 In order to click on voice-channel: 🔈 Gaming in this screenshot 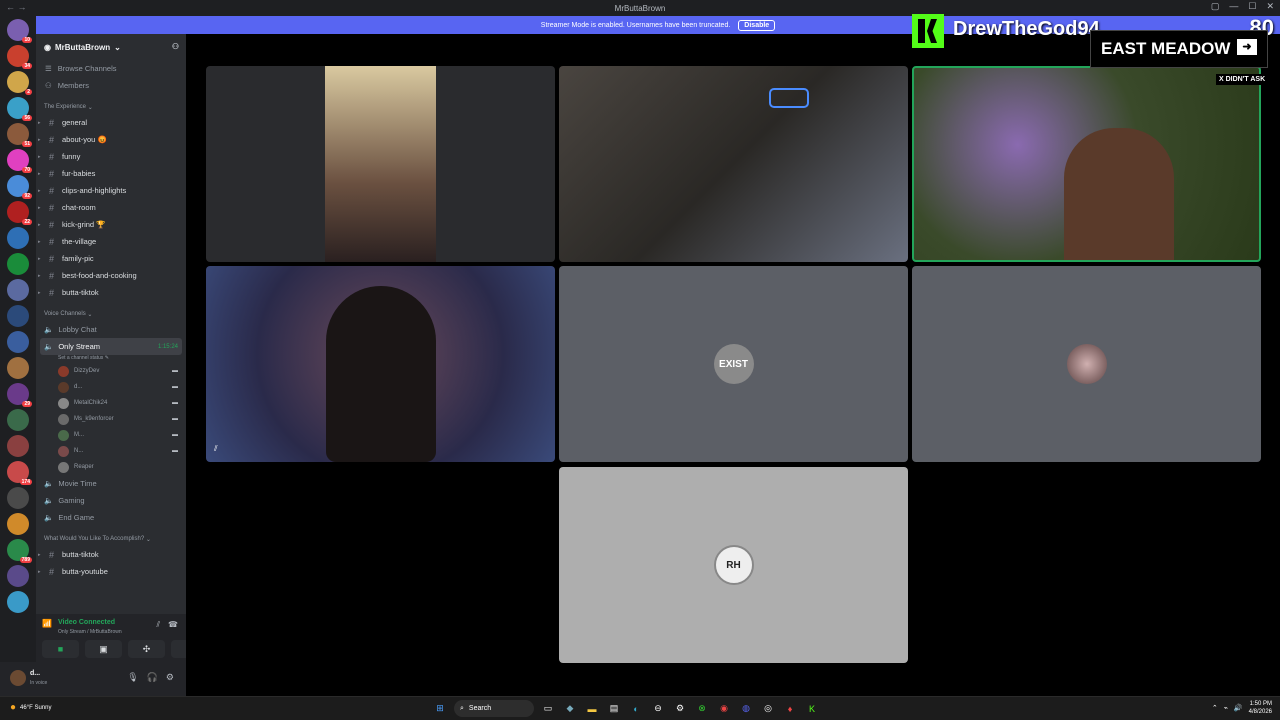, I will do `click(111, 500)`.